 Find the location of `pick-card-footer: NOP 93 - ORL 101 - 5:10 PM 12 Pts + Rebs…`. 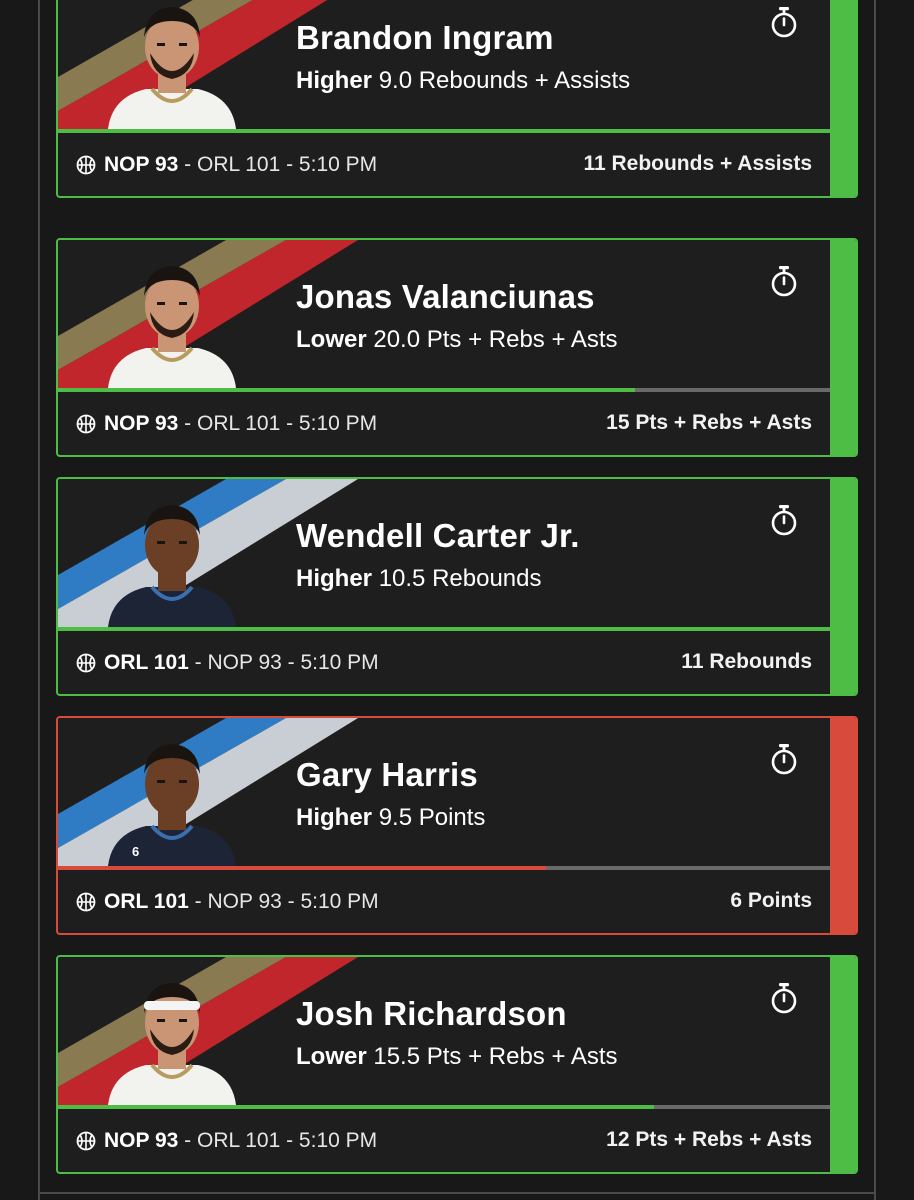

pick-card-footer: NOP 93 - ORL 101 - 5:10 PM 12 Pts + Rebs… is located at coordinates (445, 1140).